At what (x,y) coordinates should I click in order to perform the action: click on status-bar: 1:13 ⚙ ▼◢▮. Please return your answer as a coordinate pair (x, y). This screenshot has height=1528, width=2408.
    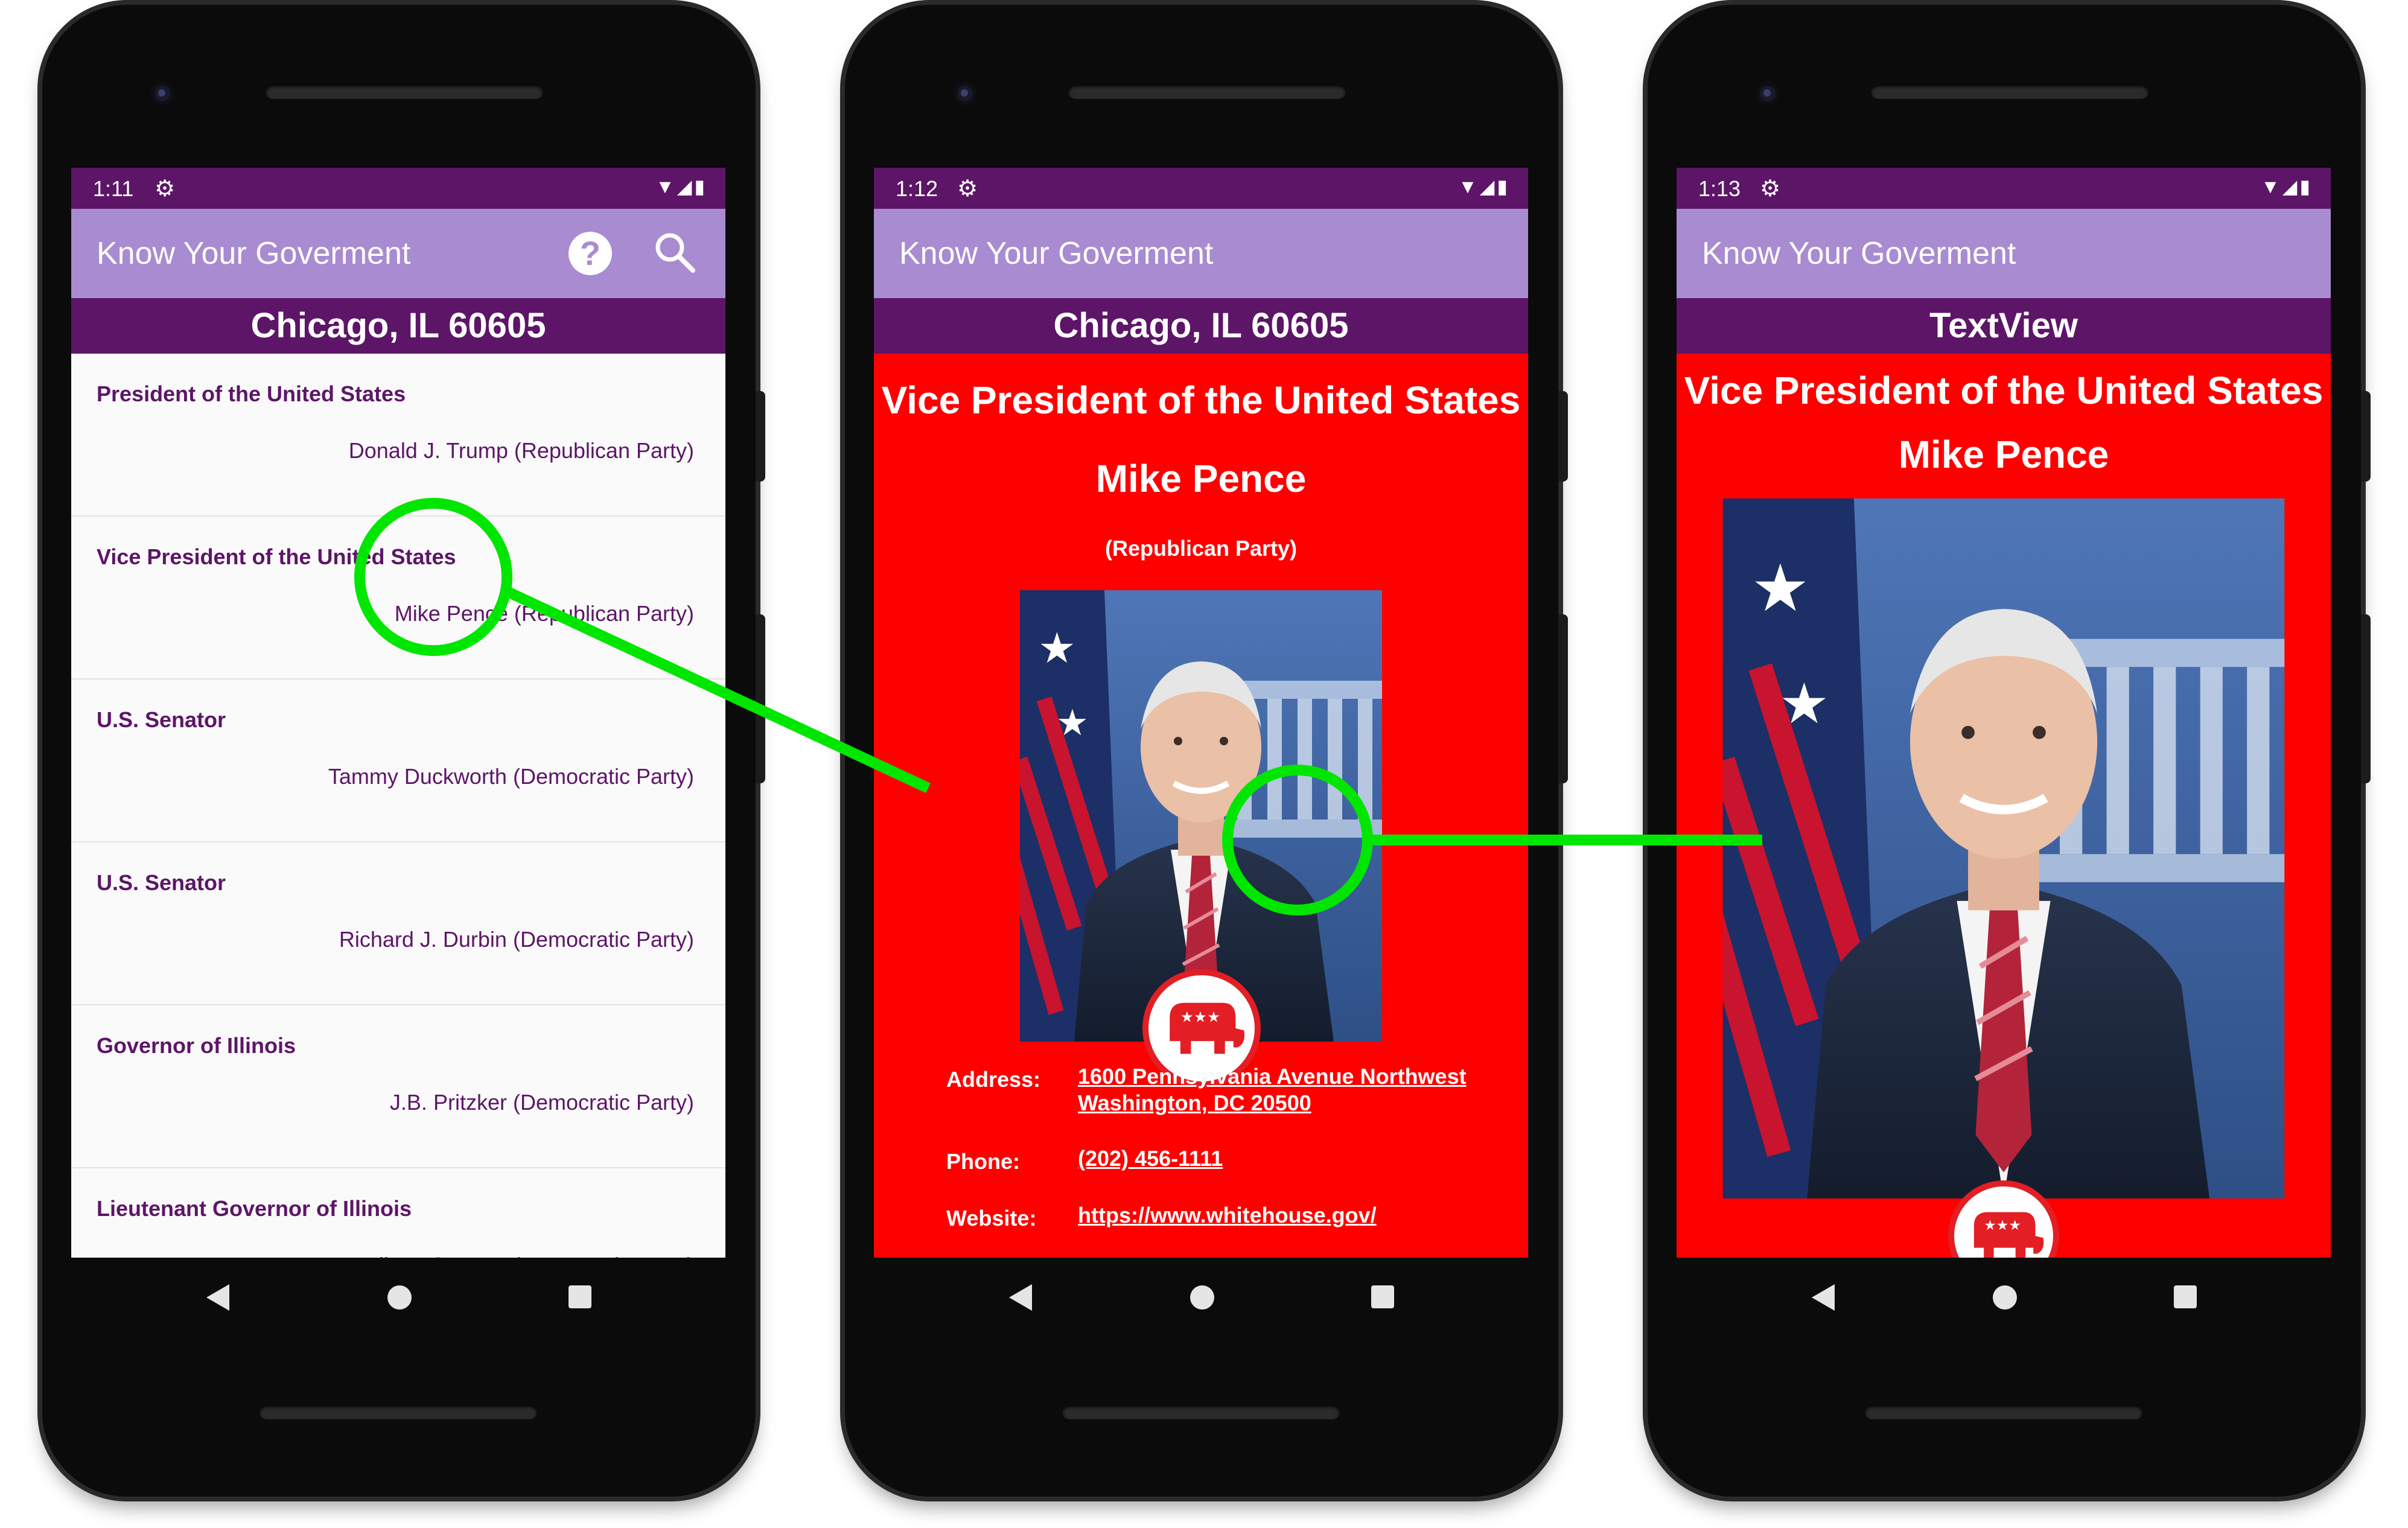
    Looking at the image, I should click on (2004, 189).